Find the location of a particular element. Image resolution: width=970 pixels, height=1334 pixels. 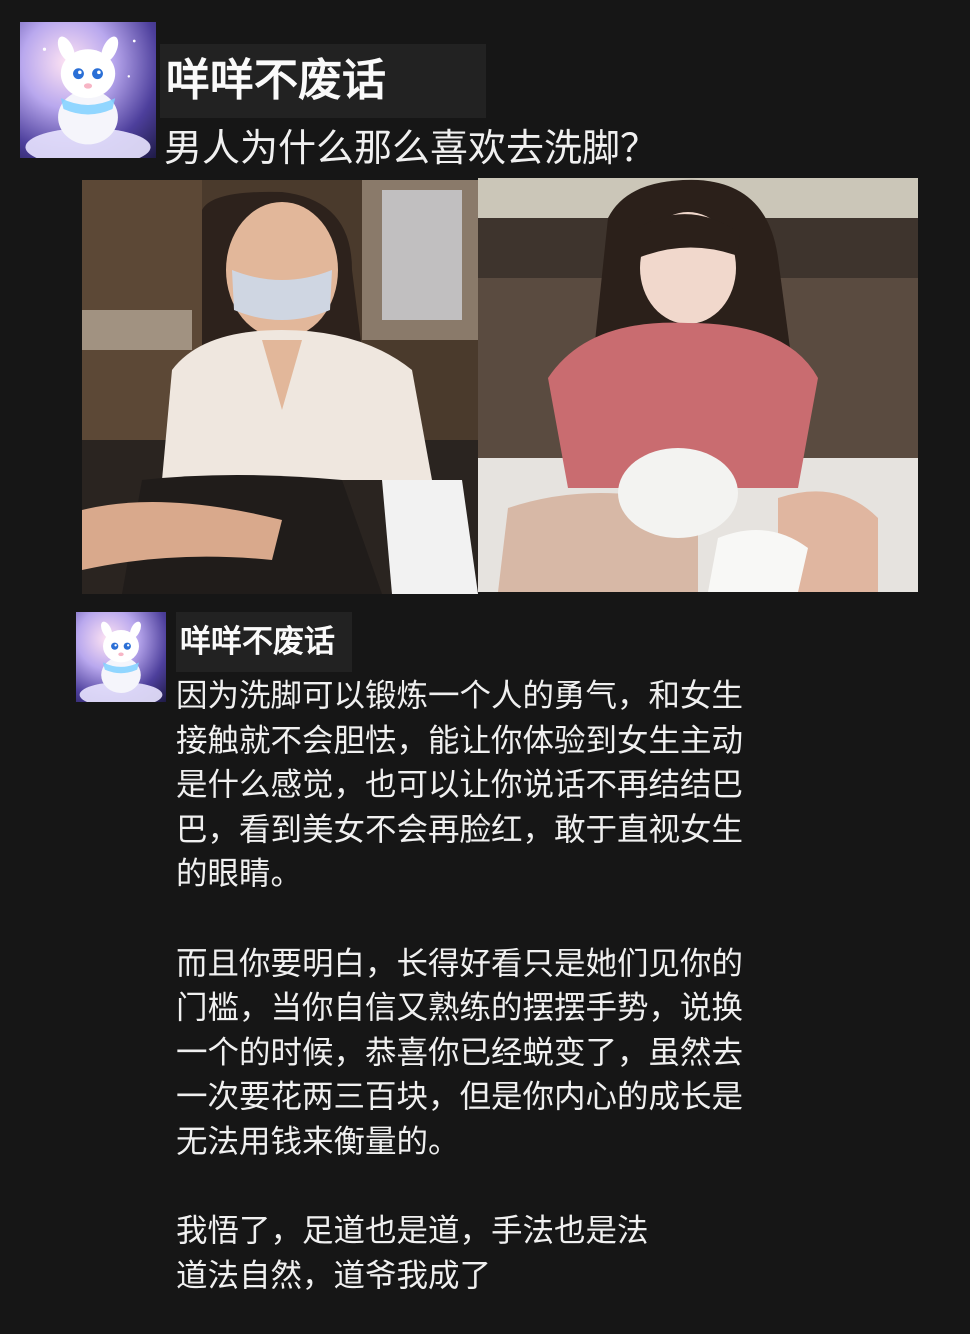

author-avatar is located at coordinates (88, 90).